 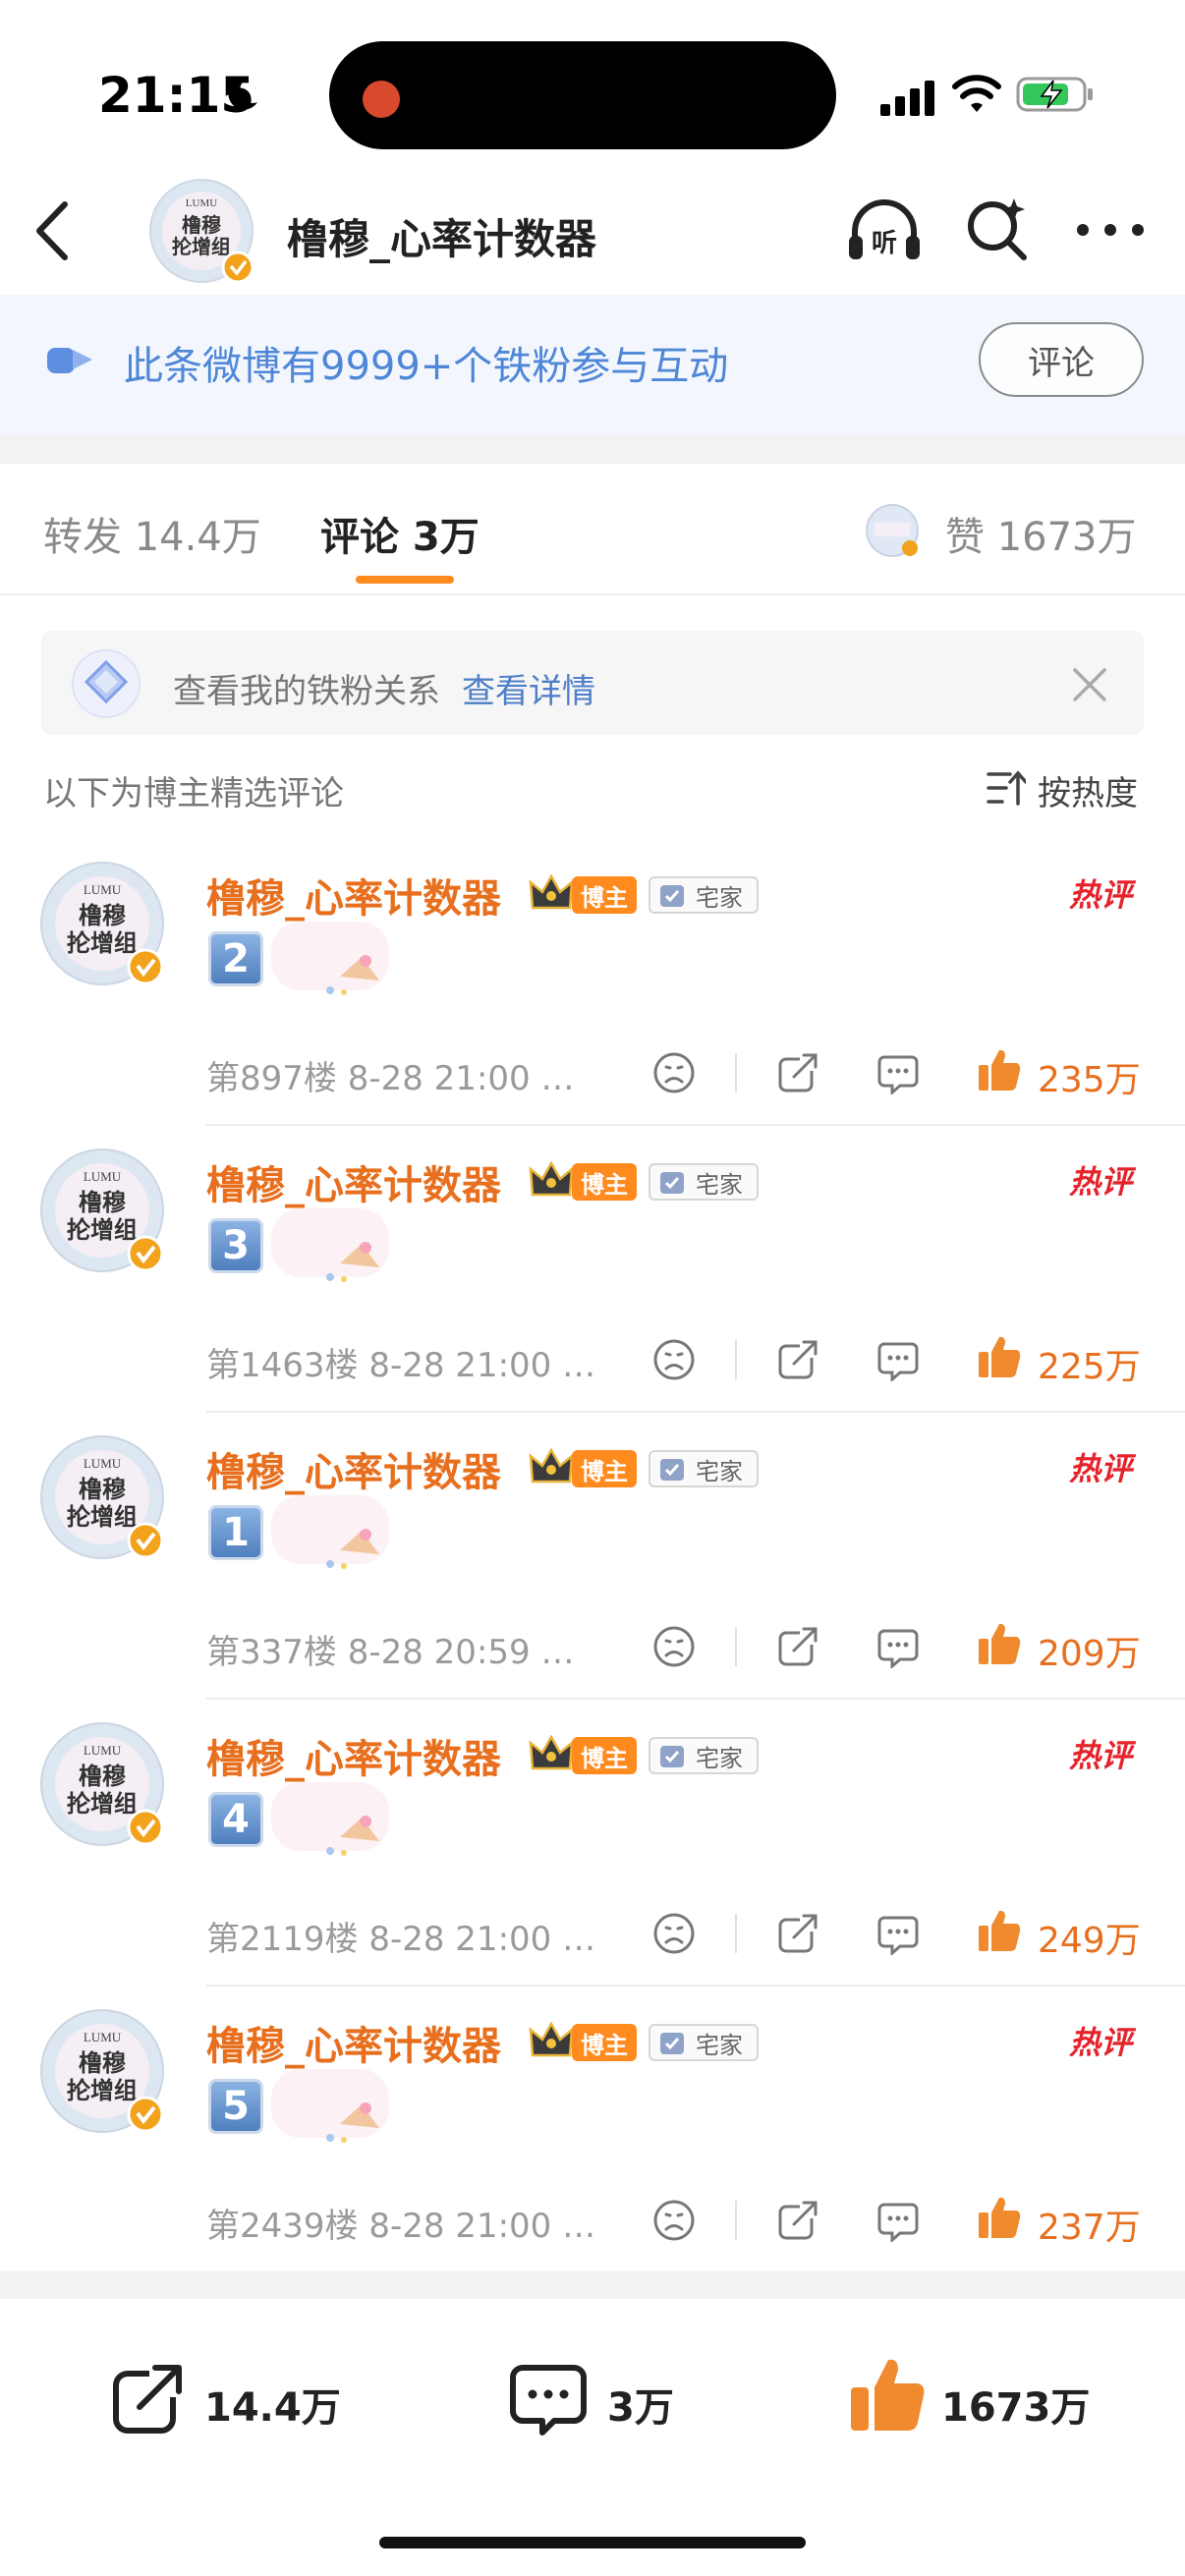 What do you see at coordinates (1089, 1363) in the screenshot?
I see `comment-like-count: 225万` at bounding box center [1089, 1363].